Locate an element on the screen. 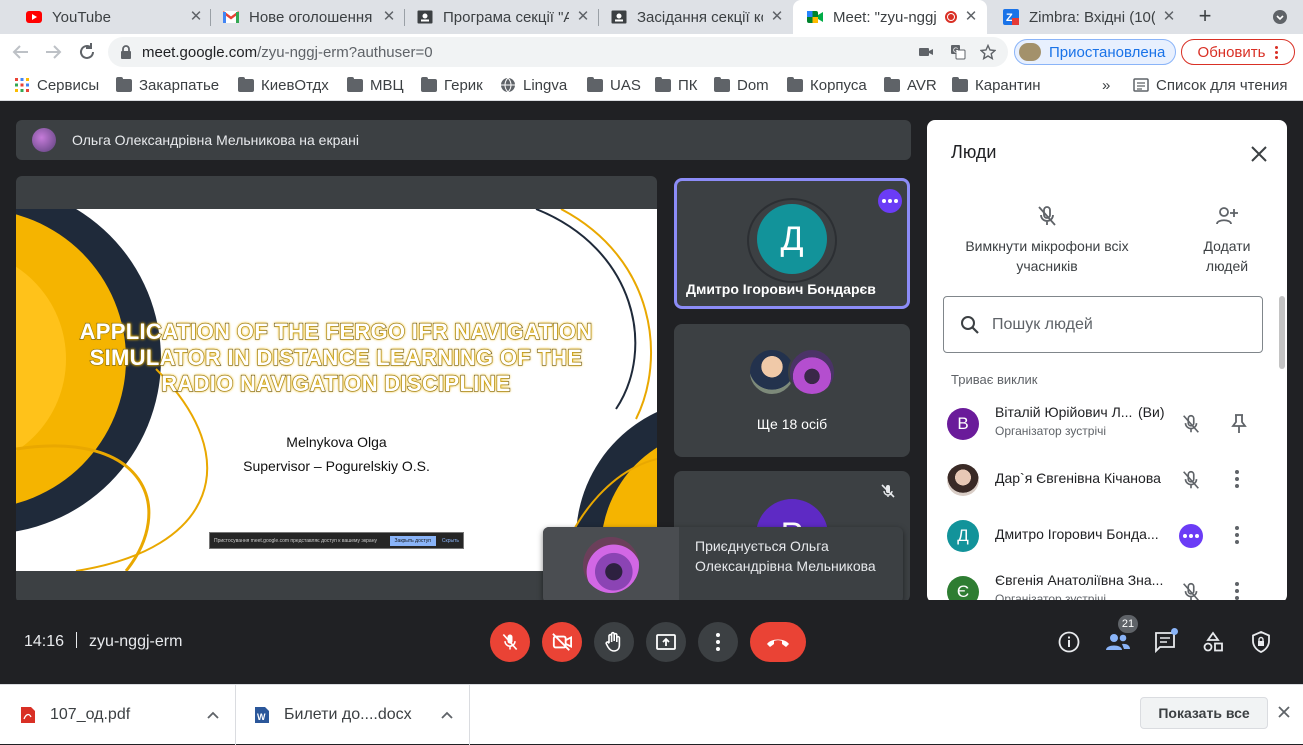 The image size is (1303, 745). download-item: W Билети до....docx is located at coordinates (353, 715).